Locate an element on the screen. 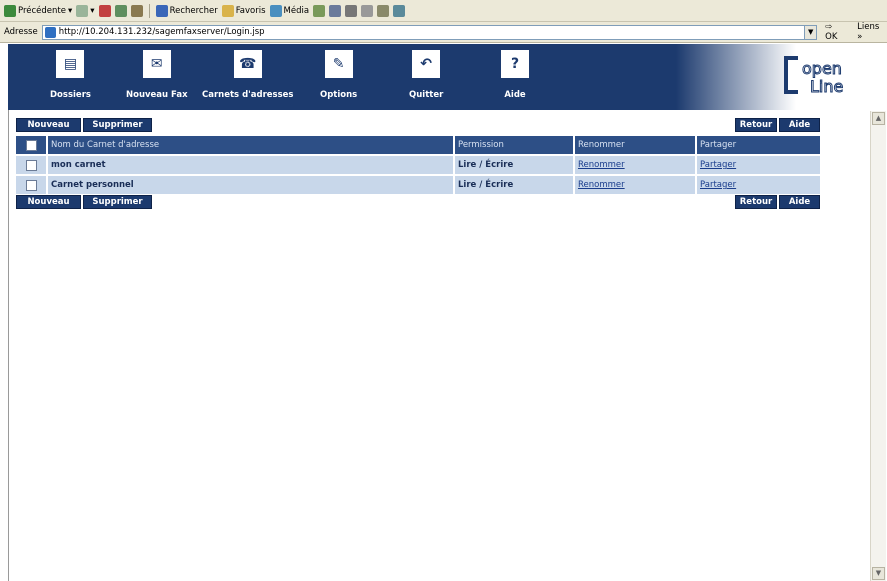 This screenshot has height=581, width=887. help-button-bottom: Aide is located at coordinates (799, 202).